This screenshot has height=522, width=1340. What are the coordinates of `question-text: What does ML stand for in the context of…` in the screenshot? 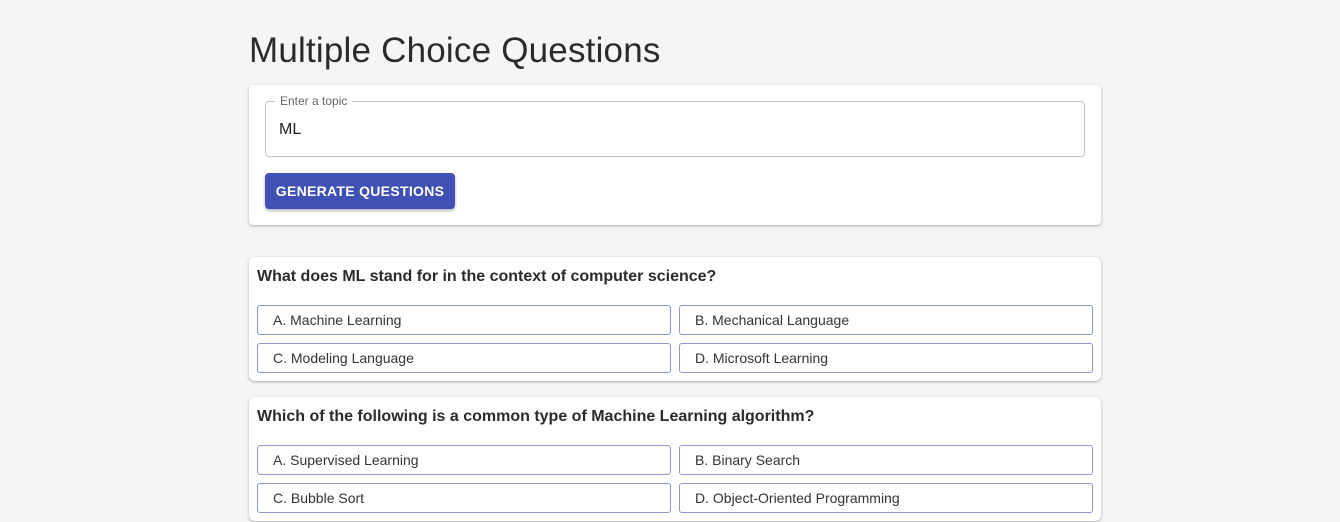 It's located at (487, 276).